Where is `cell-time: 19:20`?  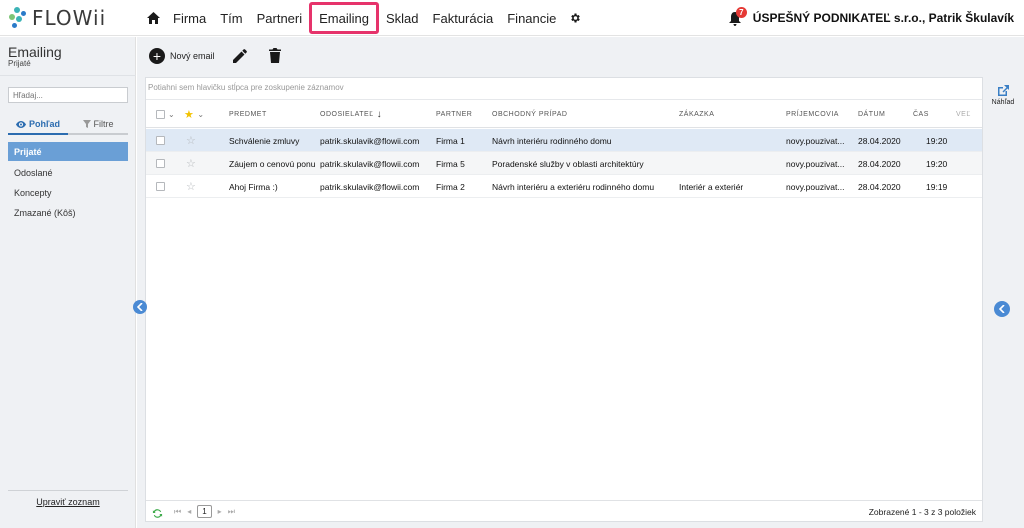
cell-time: 19:20 is located at coordinates (937, 163).